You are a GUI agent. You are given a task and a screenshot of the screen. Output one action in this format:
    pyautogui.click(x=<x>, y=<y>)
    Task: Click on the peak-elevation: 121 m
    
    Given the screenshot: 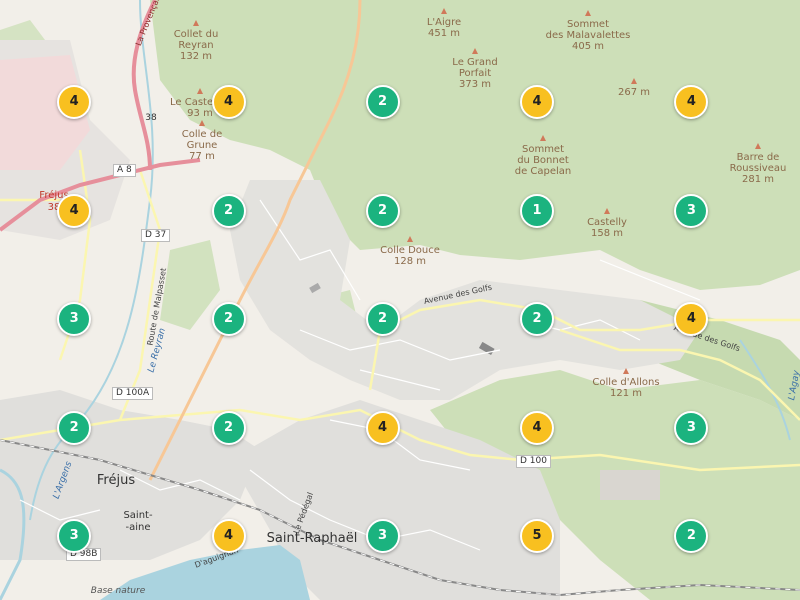 What is the action you would take?
    pyautogui.click(x=626, y=393)
    